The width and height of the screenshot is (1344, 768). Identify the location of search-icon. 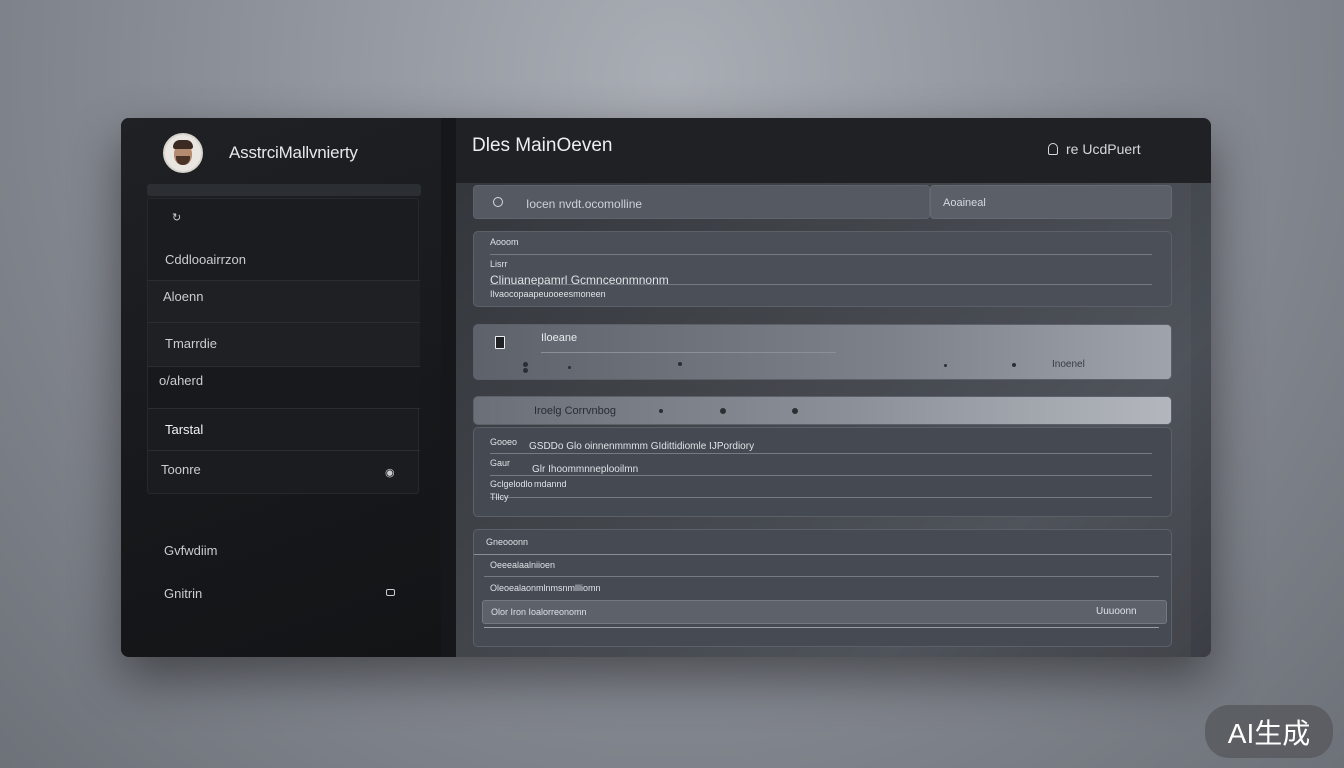
(498, 202).